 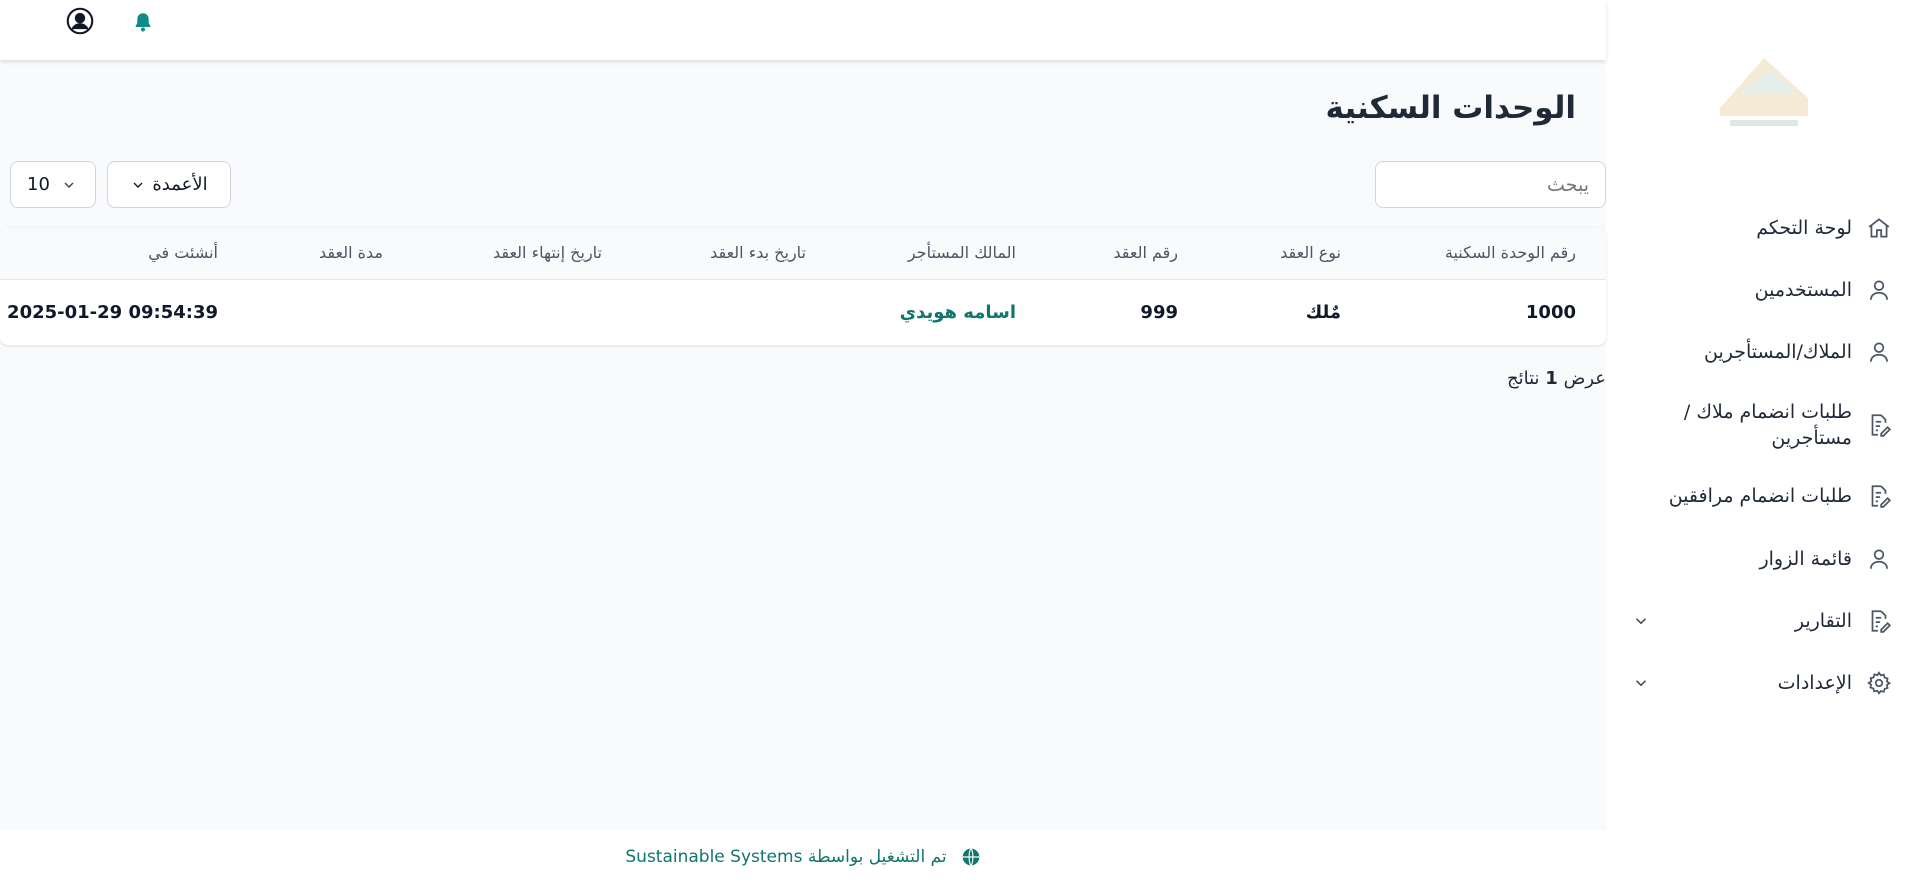 I want to click on sidebar-item-owners-tenants: الملاك/المستأجرين, so click(x=1762, y=352).